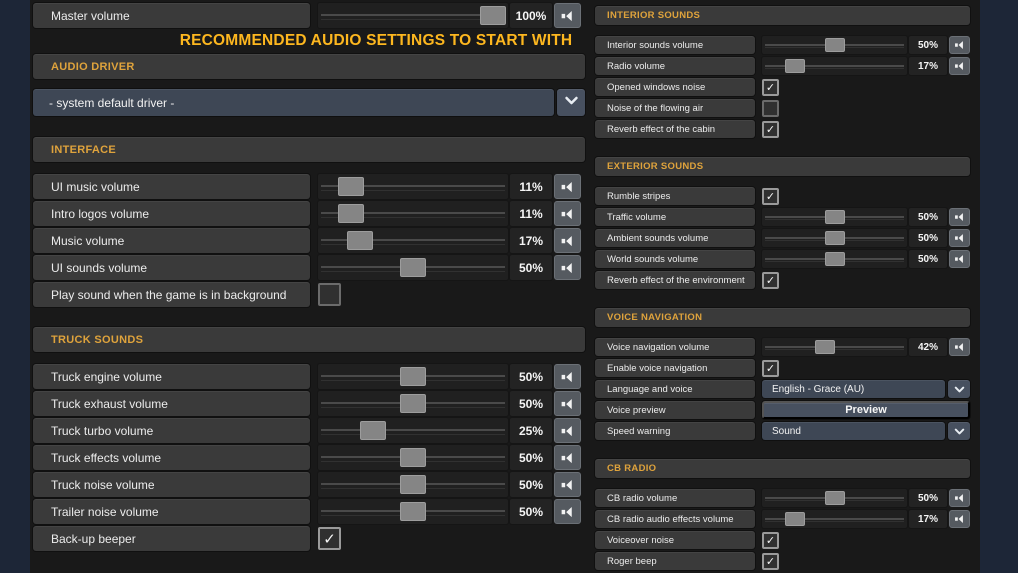  Describe the element at coordinates (853, 431) in the screenshot. I see `dropdown: Sound` at that location.